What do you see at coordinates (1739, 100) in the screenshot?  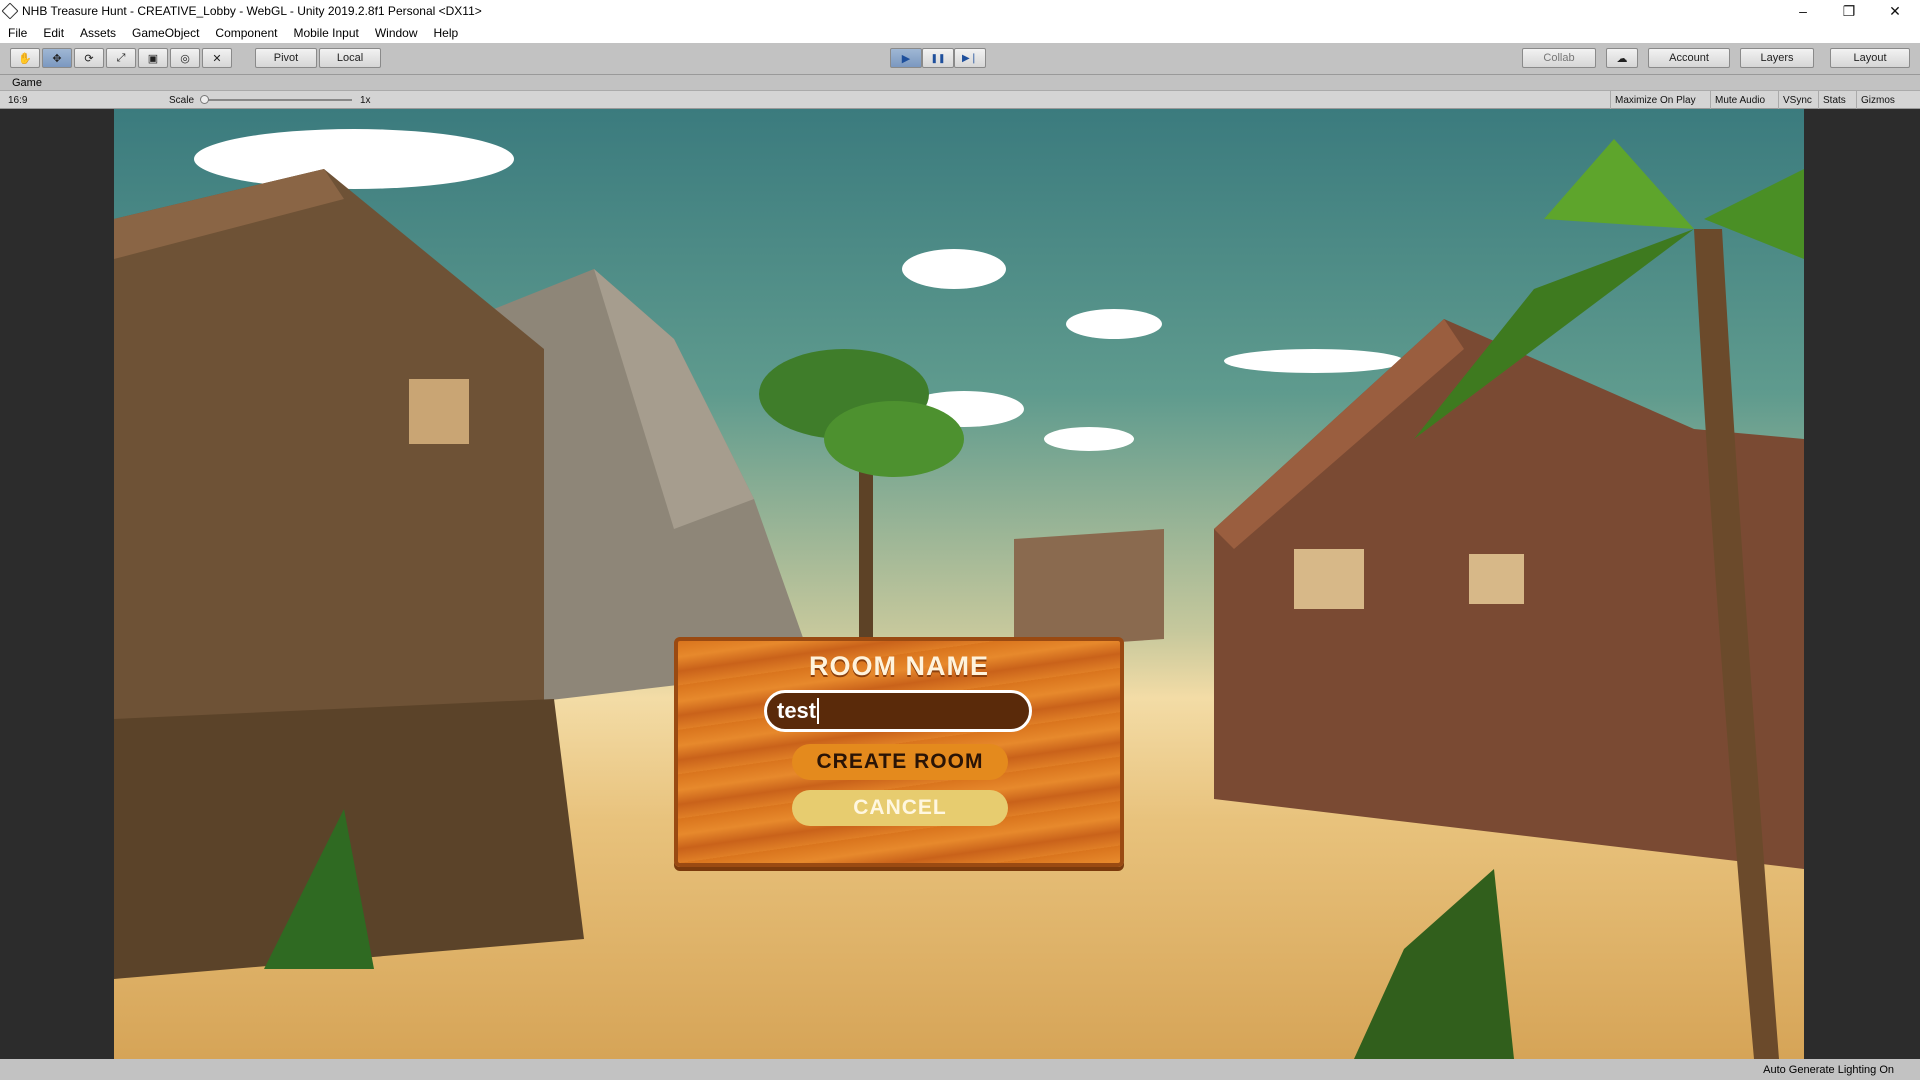 I see `mute-audio-toggle: Mute Audio` at bounding box center [1739, 100].